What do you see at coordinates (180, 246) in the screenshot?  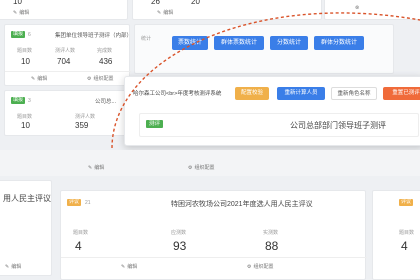 I see `stat-value: 93` at bounding box center [180, 246].